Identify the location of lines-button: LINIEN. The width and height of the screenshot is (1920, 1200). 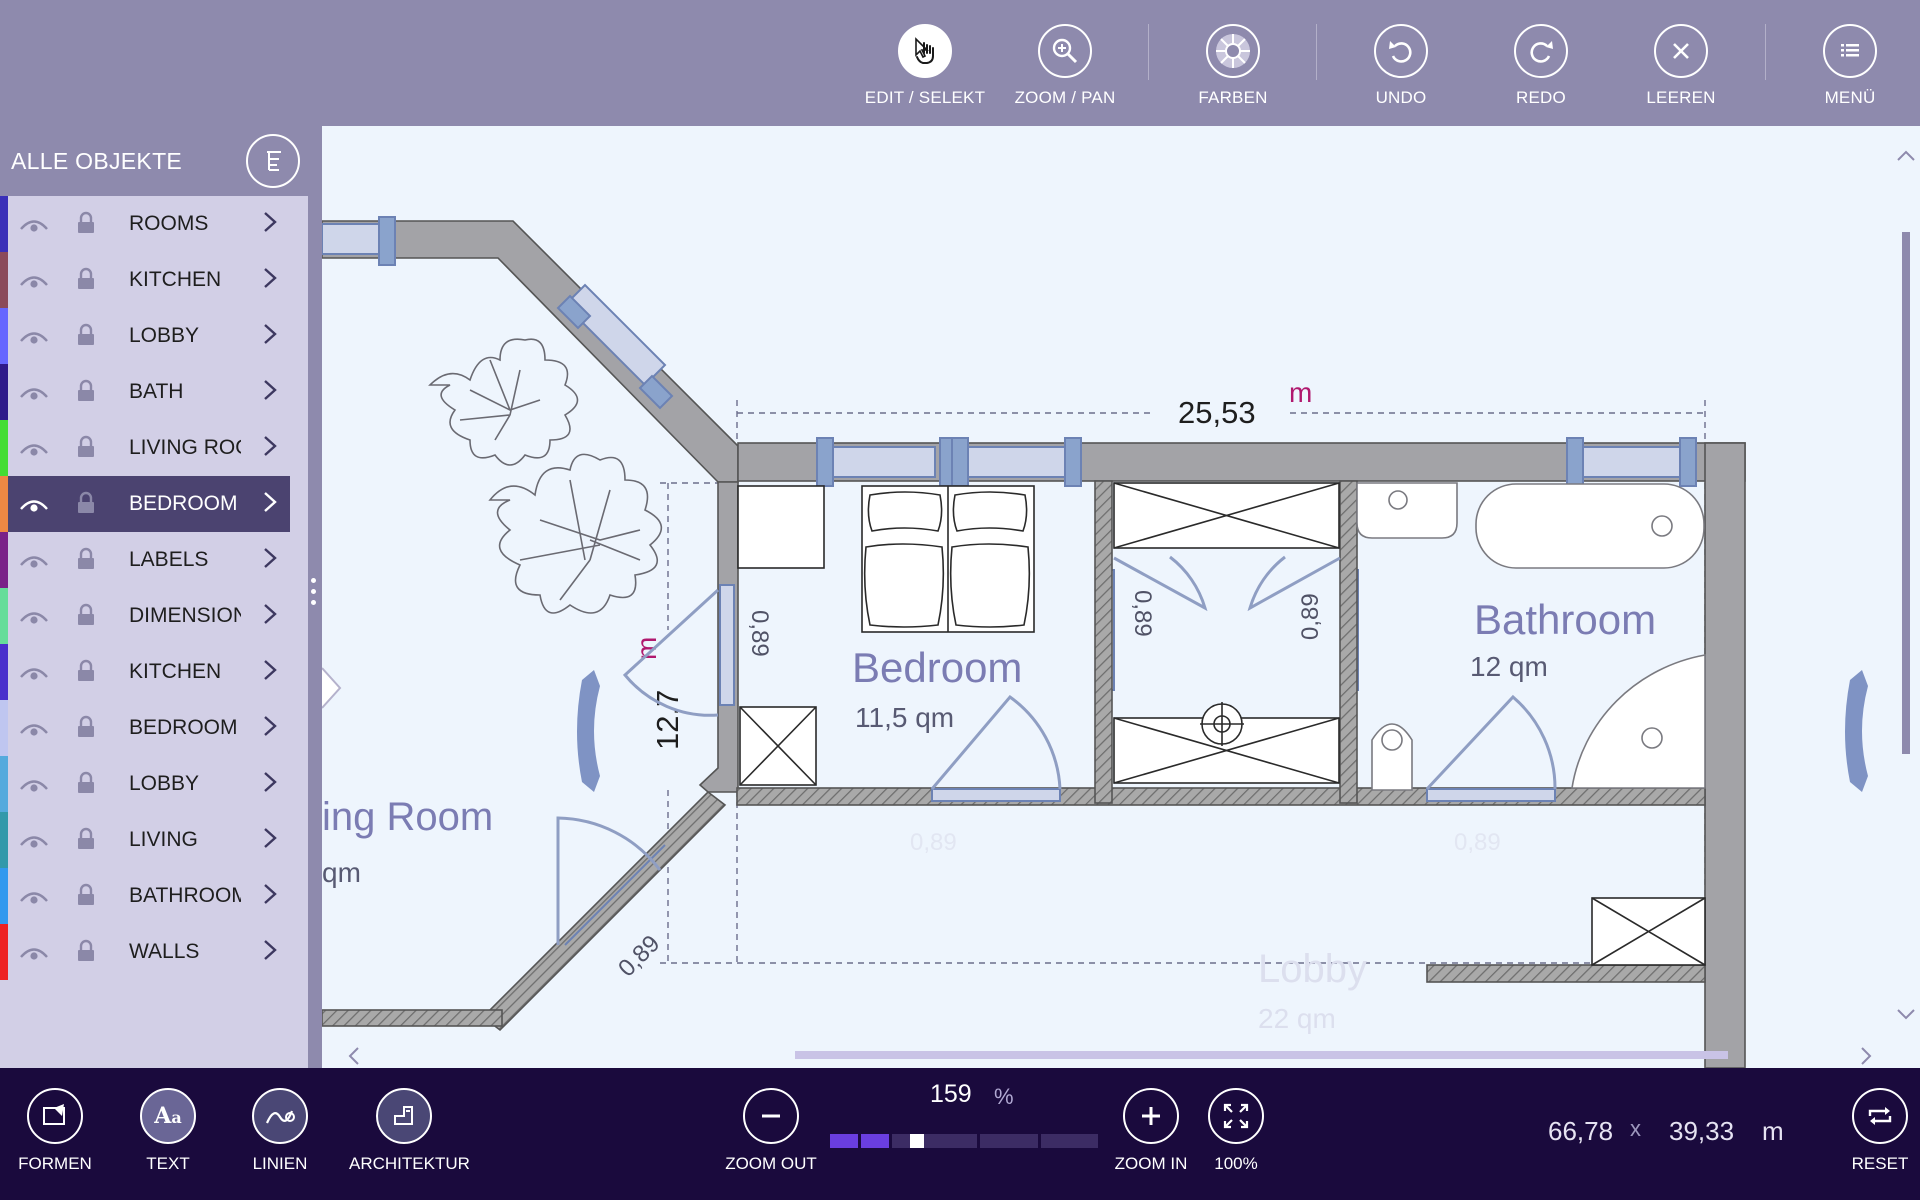
(280, 1131).